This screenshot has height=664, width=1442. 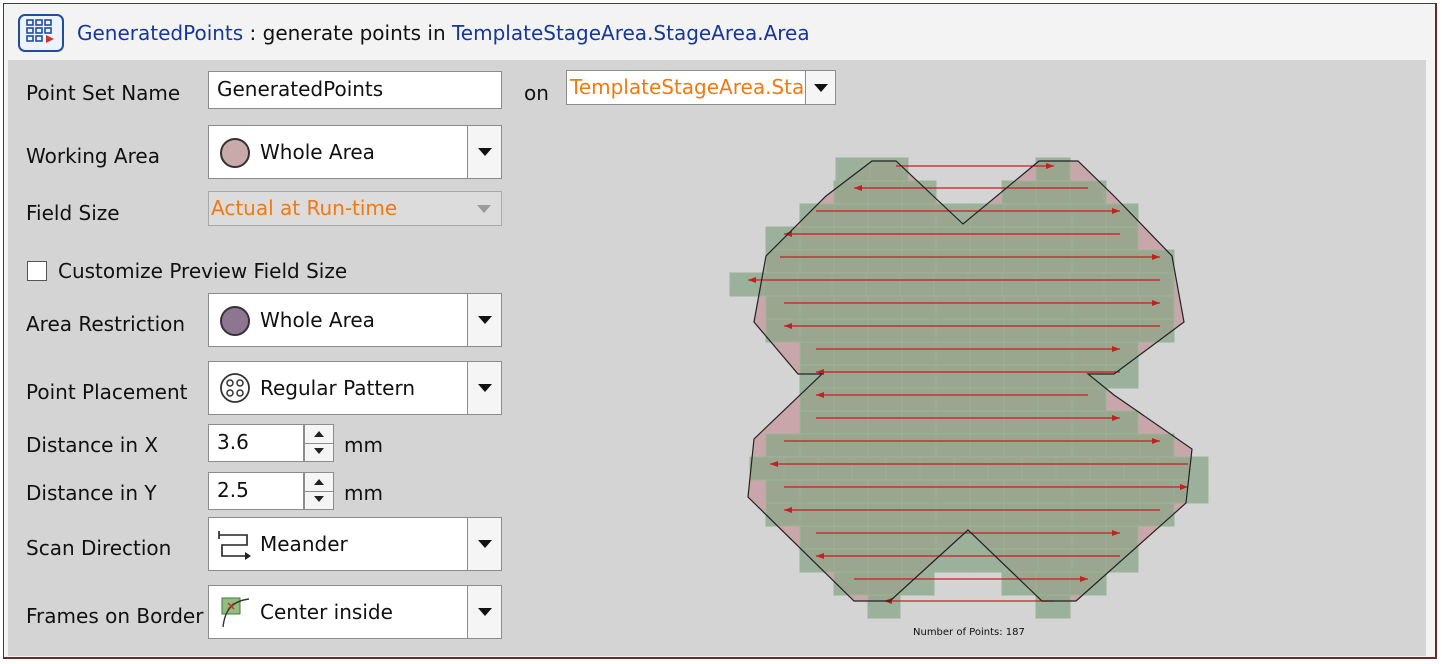 I want to click on header-middle-text: : generate points in, so click(x=347, y=33).